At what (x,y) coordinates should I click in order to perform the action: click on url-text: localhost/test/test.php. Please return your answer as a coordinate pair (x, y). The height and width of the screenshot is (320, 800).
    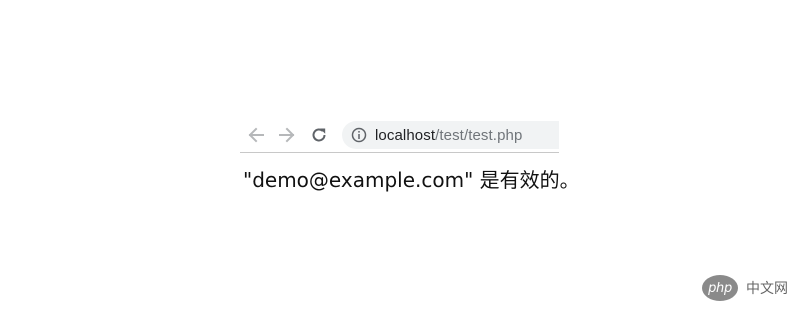
    Looking at the image, I should click on (448, 135).